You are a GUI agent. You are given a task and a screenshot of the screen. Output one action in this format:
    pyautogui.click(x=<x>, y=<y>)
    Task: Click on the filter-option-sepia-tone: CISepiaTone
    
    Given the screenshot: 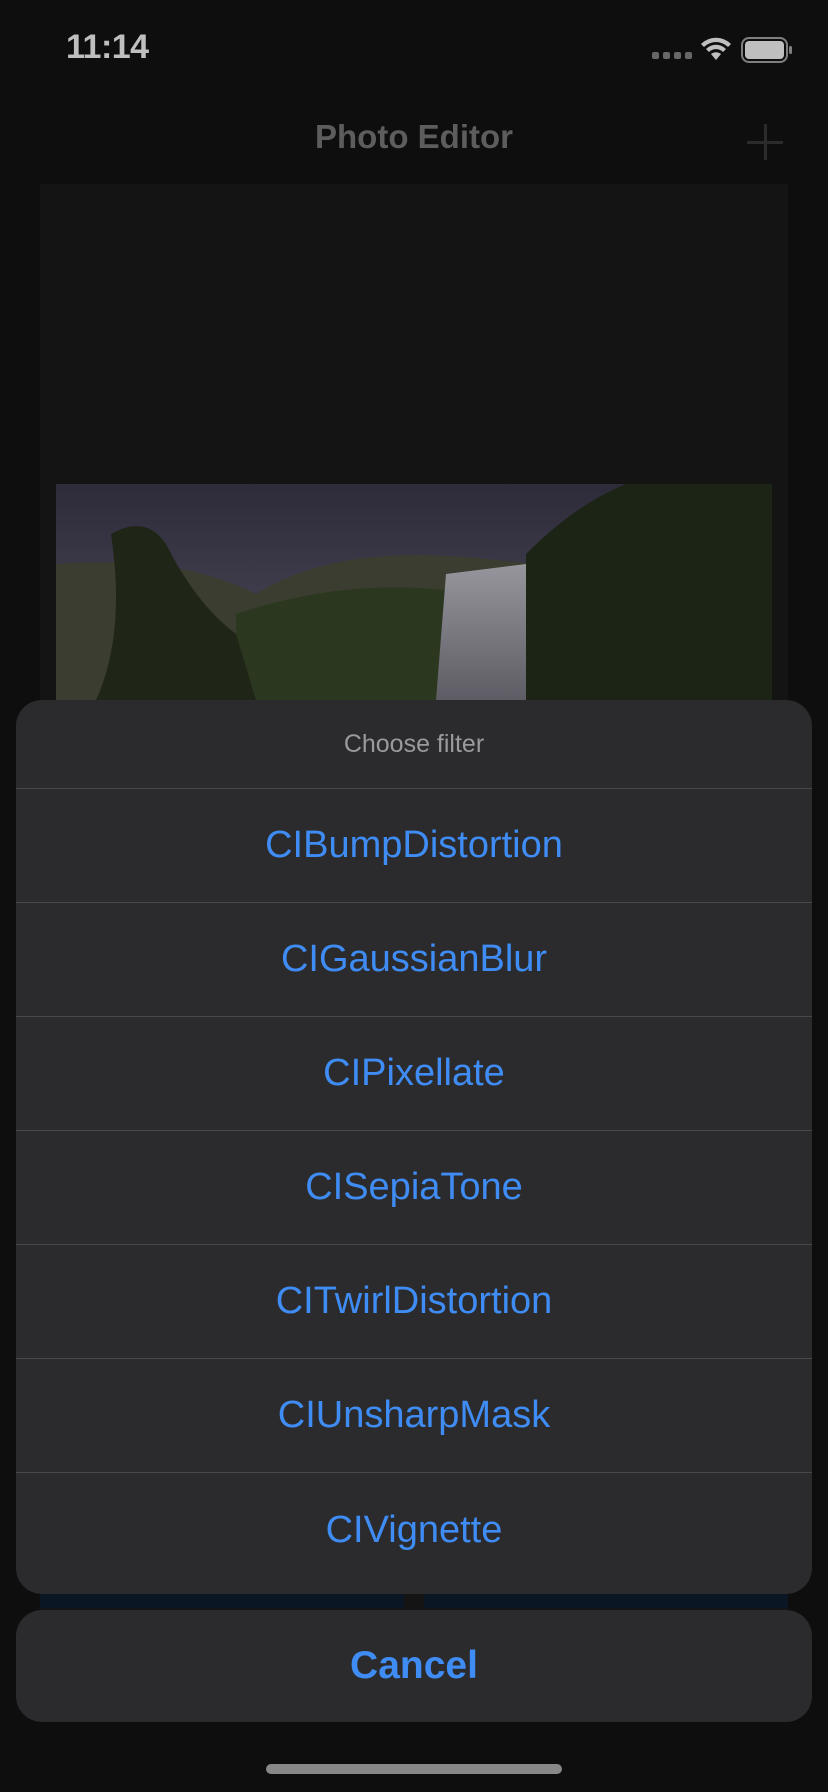 What is the action you would take?
    pyautogui.click(x=414, y=1188)
    